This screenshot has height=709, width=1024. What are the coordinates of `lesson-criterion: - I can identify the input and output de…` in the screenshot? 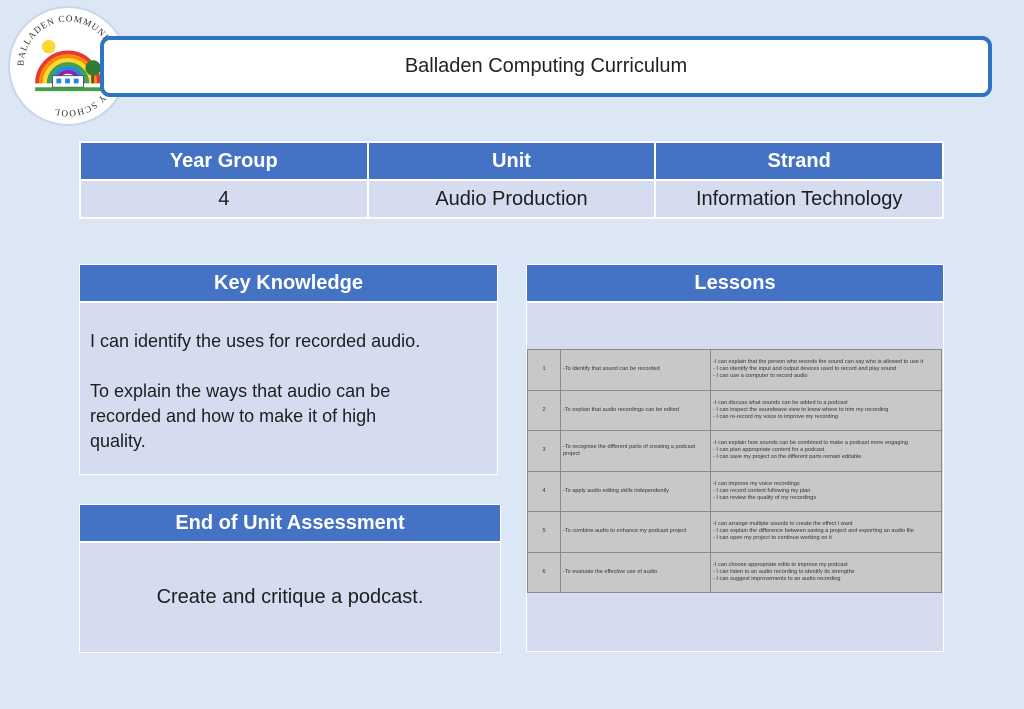 It's located at (805, 369).